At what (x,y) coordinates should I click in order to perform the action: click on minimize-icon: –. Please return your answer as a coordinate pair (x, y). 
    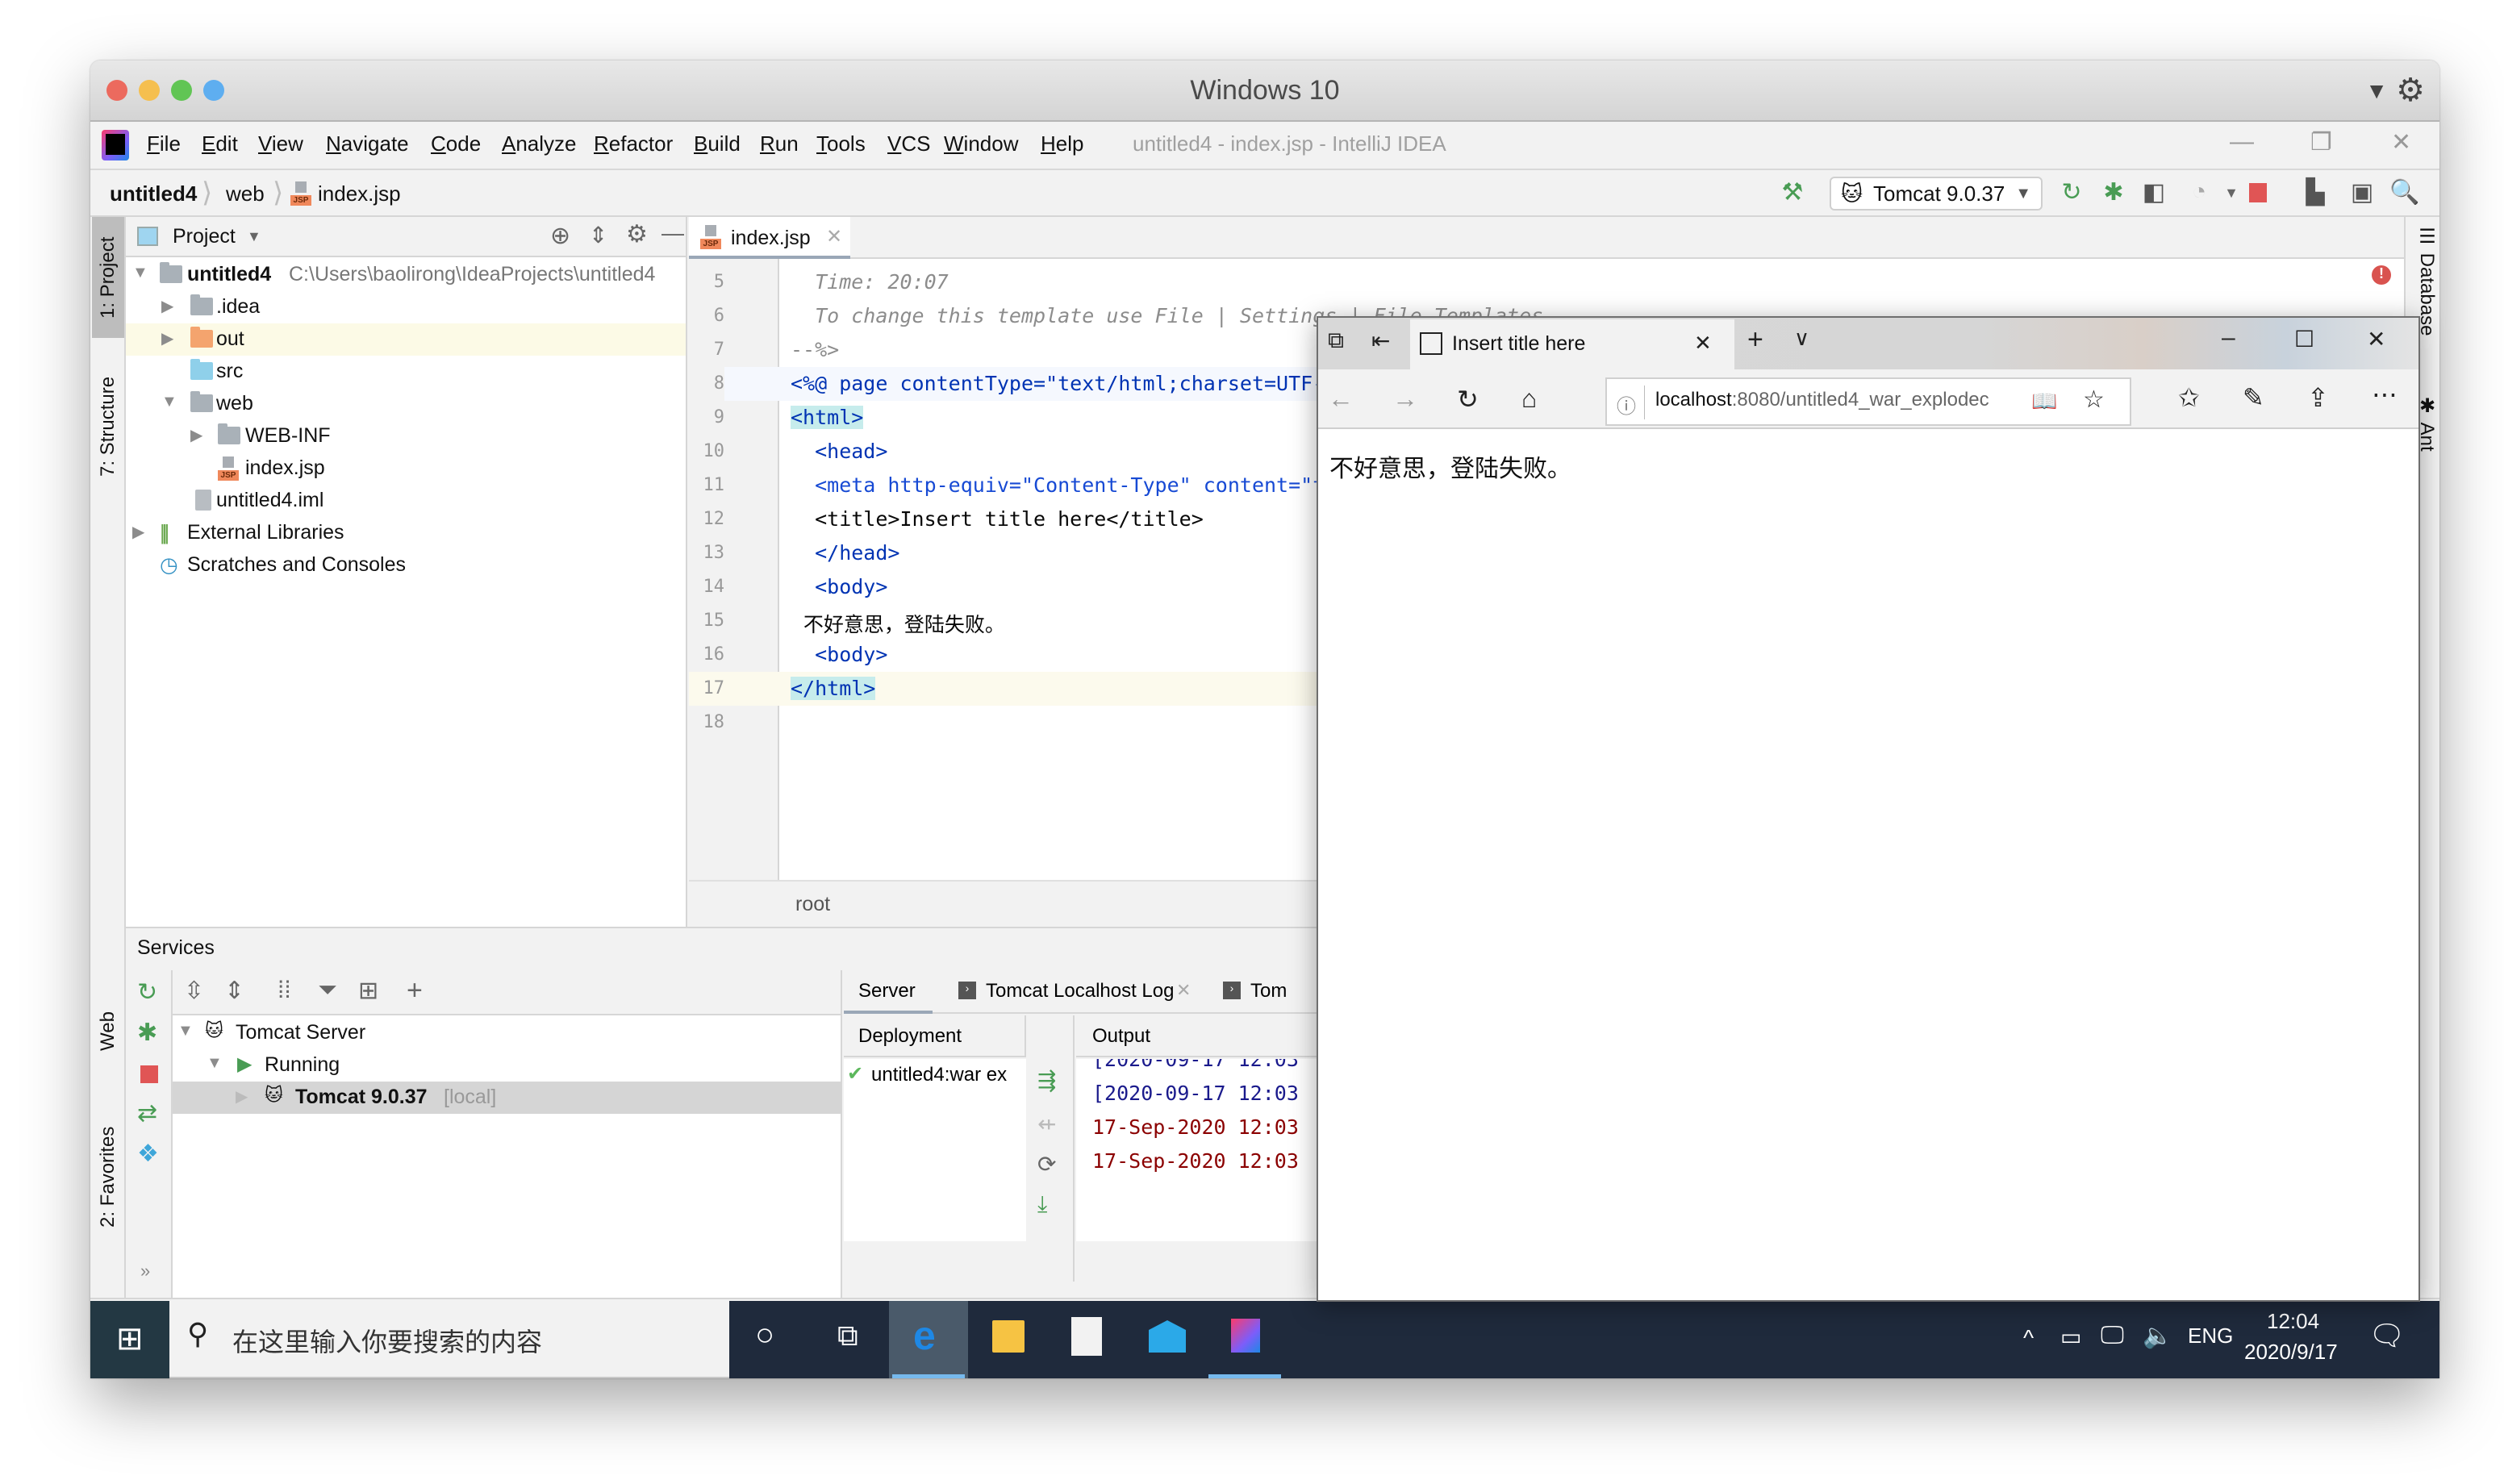
    Looking at the image, I should click on (2228, 338).